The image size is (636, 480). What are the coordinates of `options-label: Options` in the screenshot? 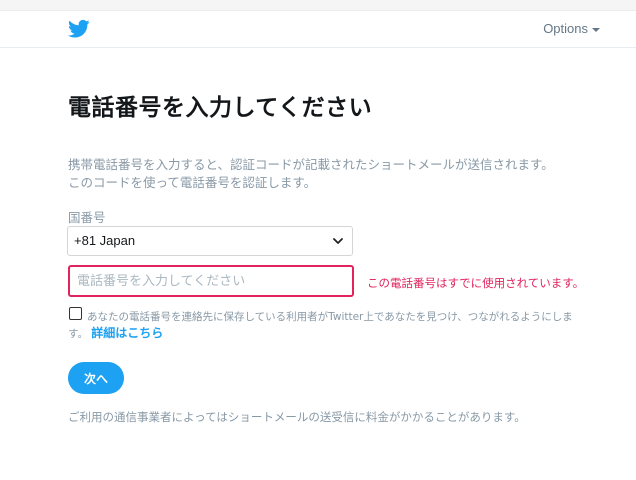 It's located at (565, 28).